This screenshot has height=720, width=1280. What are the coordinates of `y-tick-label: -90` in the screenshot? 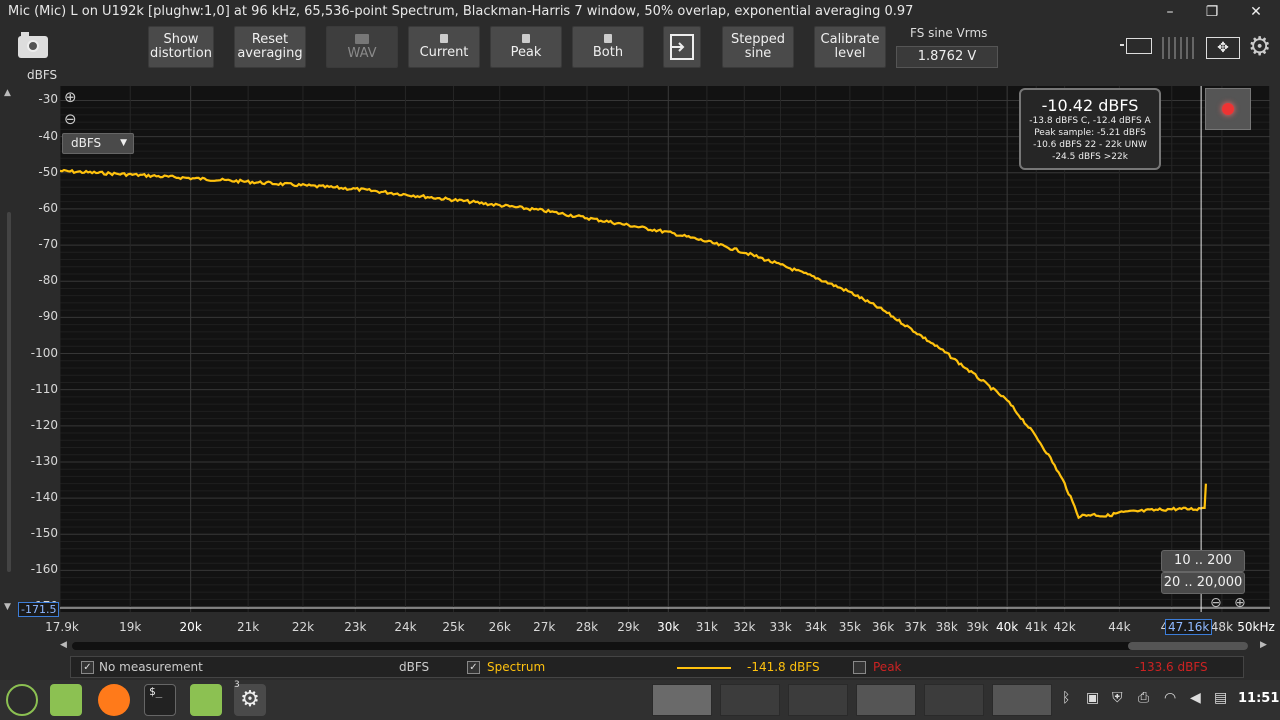 It's located at (48, 316).